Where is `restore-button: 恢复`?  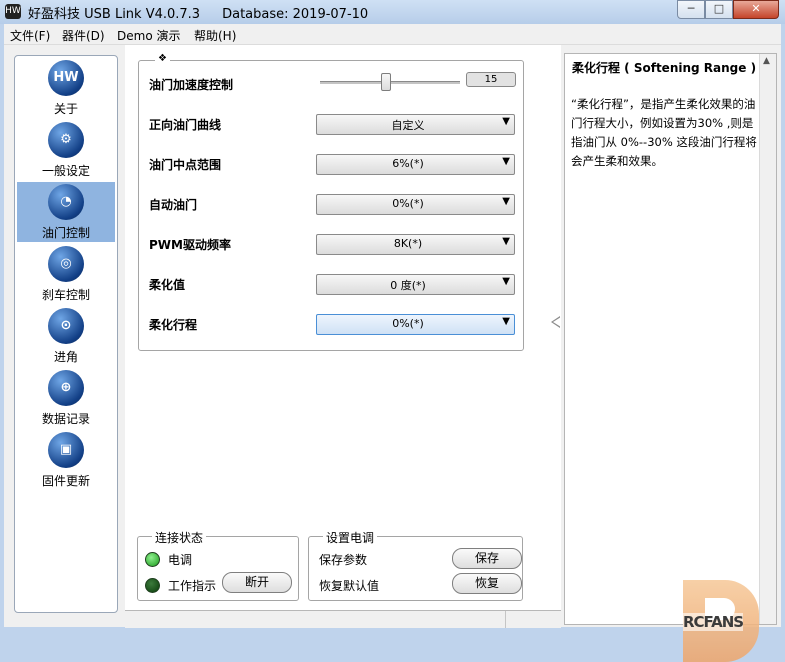
restore-button: 恢复 is located at coordinates (487, 583).